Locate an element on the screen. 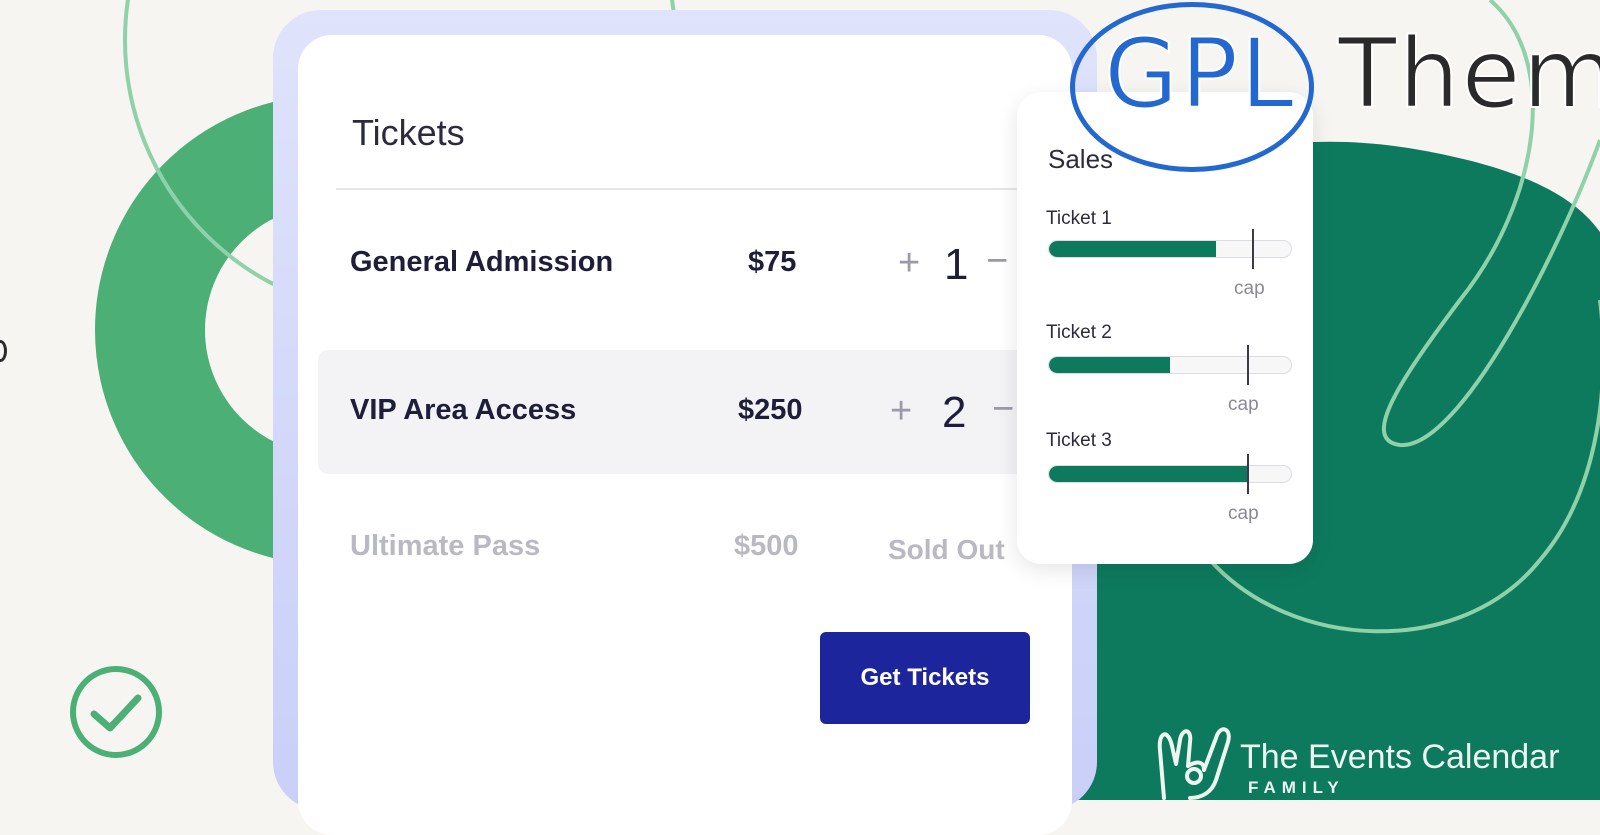 The image size is (1600, 835). sales-ticket-label: Ticket 1 is located at coordinates (1079, 218).